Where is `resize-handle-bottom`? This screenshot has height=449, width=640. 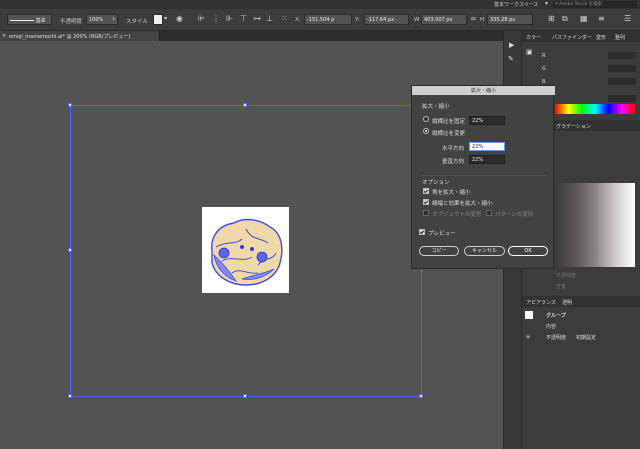
resize-handle-bottom is located at coordinates (245, 396).